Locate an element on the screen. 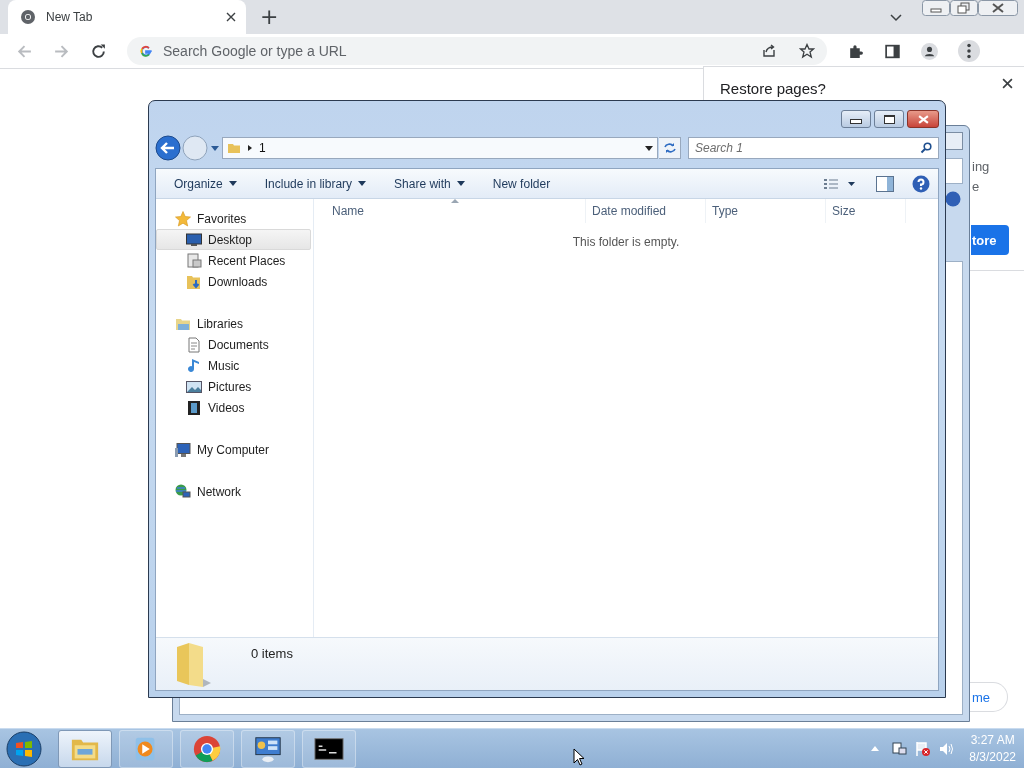  nav-item: Music is located at coordinates (233, 365).